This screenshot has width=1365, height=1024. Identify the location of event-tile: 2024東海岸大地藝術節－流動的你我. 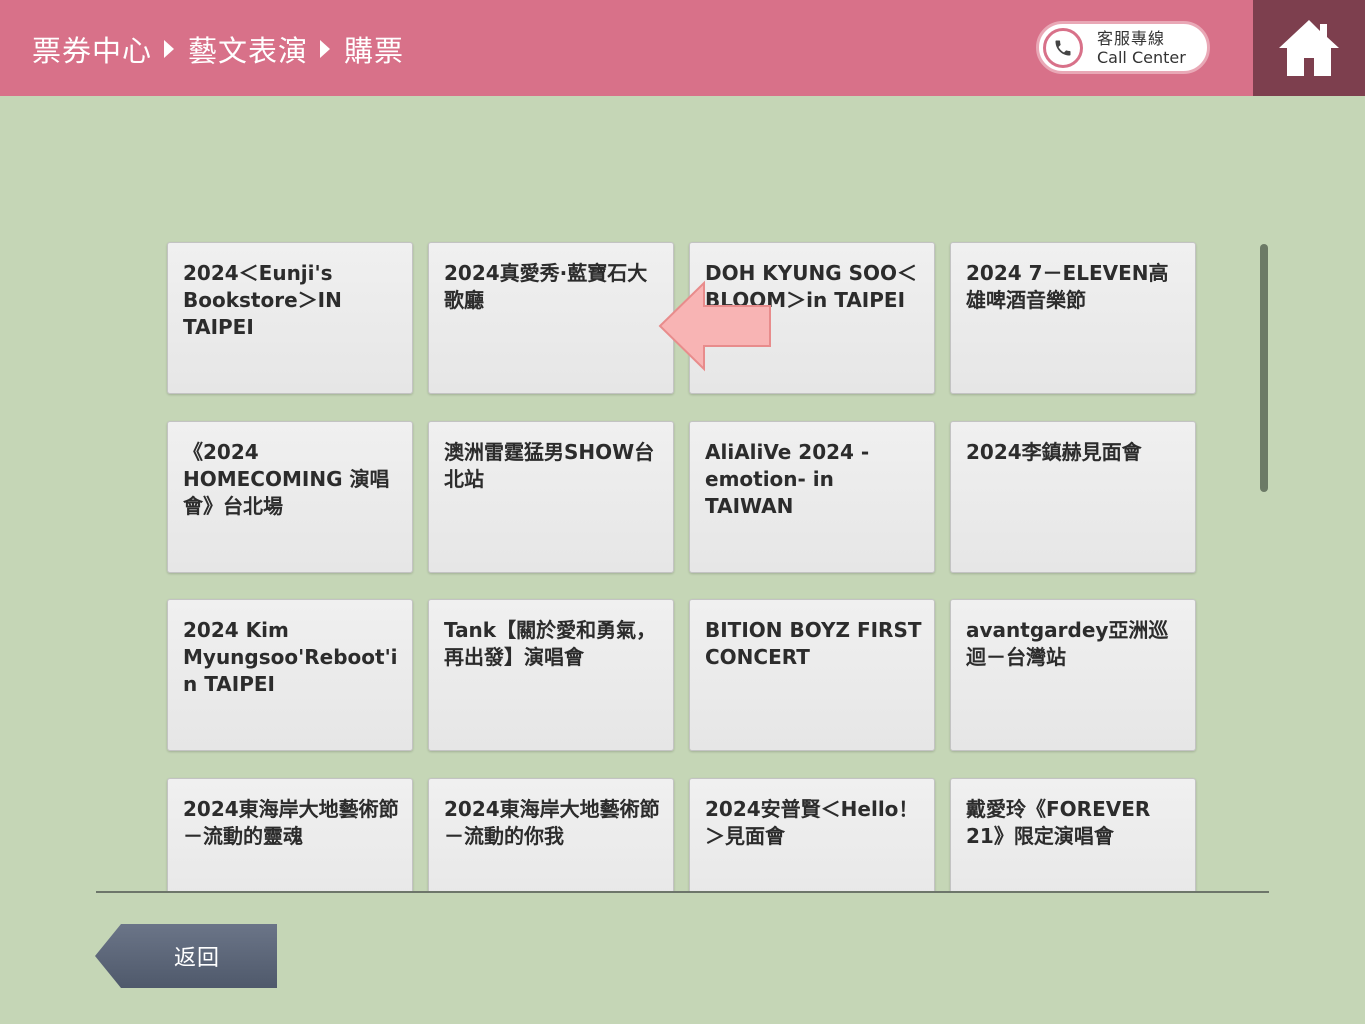
(551, 835).